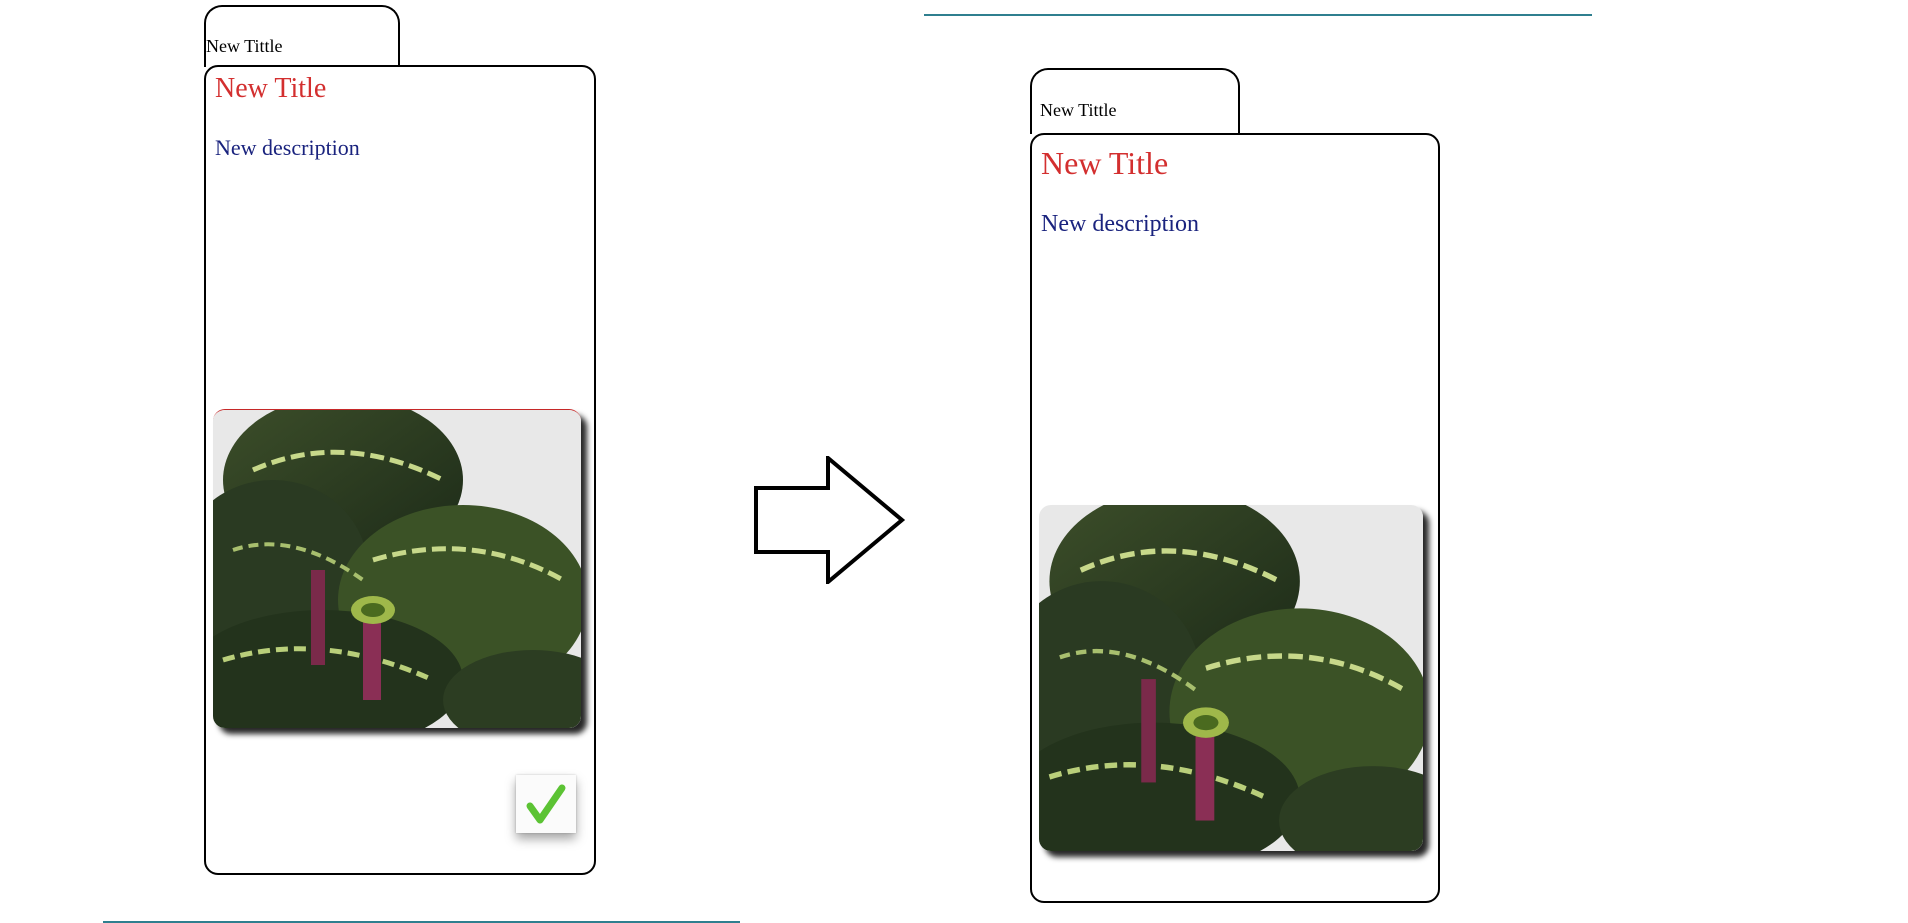 This screenshot has height=923, width=1908. Describe the element at coordinates (302, 36) in the screenshot. I see `tab-before: New Tittle` at that location.